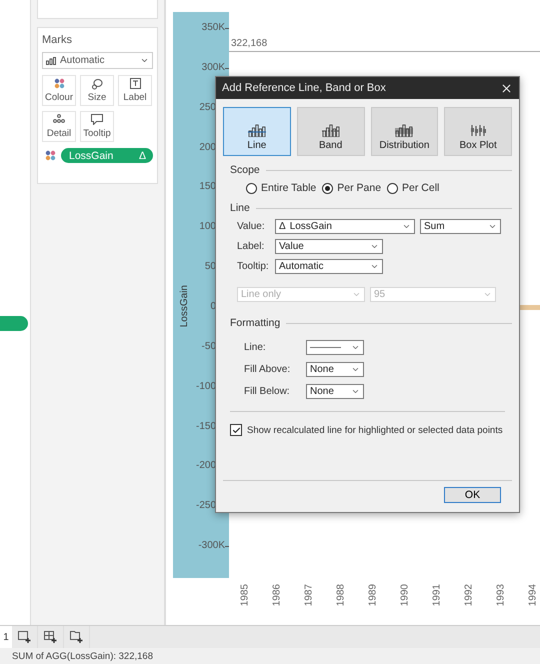  I want to click on mark-property-button: Tooltip, so click(97, 126).